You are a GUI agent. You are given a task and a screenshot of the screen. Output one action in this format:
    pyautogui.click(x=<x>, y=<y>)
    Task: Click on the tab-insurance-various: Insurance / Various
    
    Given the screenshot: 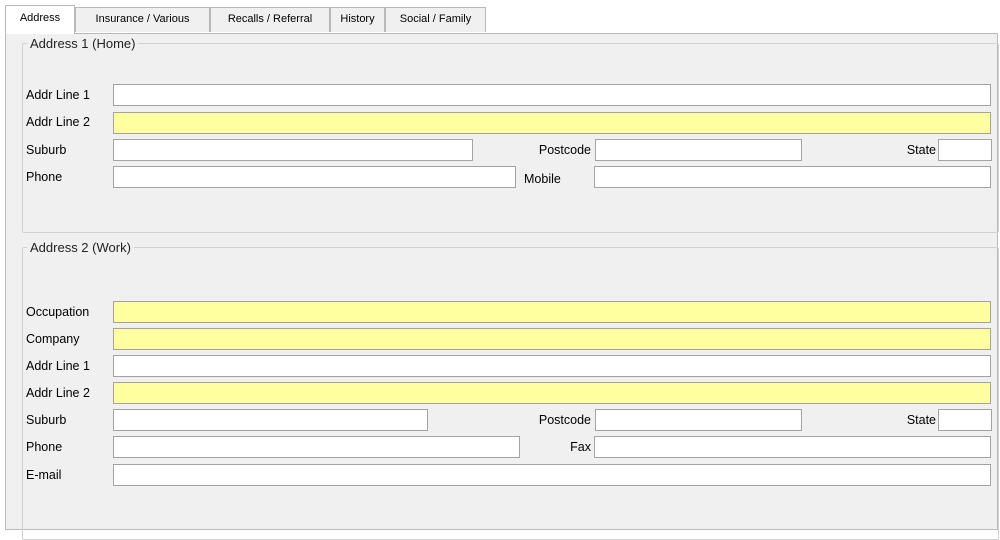 What is the action you would take?
    pyautogui.click(x=142, y=19)
    